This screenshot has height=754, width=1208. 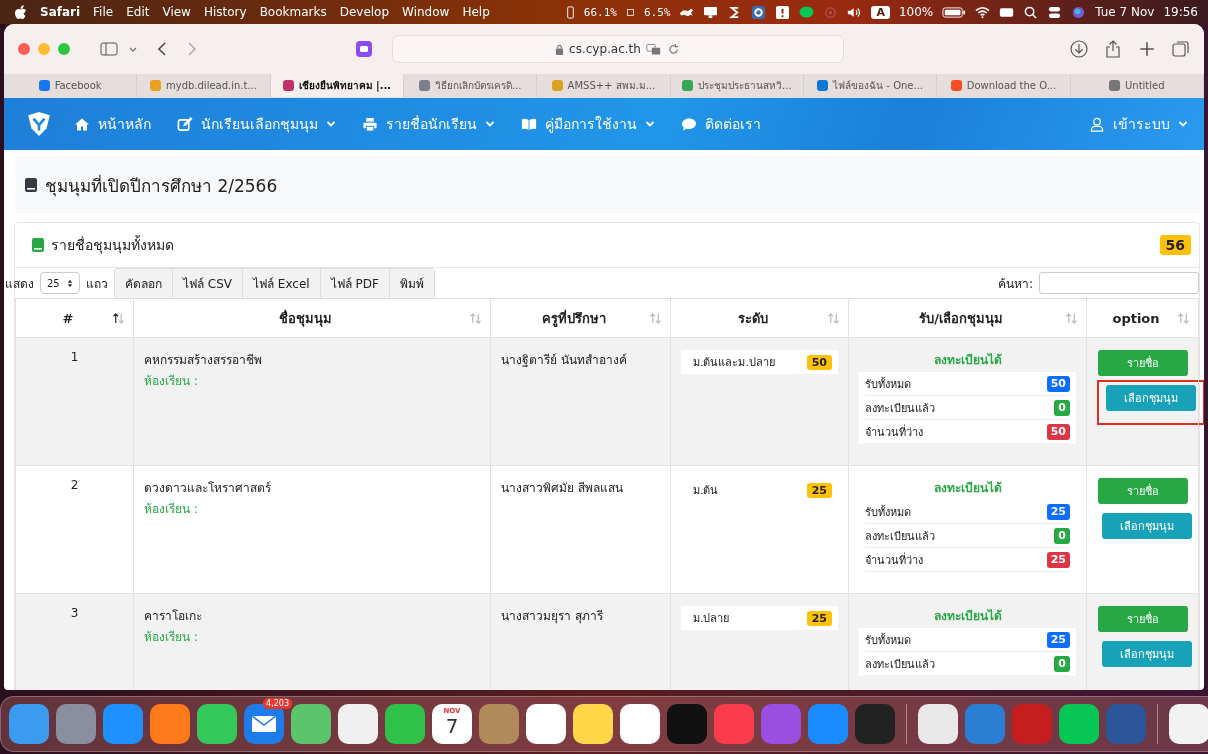 I want to click on menu-item: Safari, so click(x=60, y=12).